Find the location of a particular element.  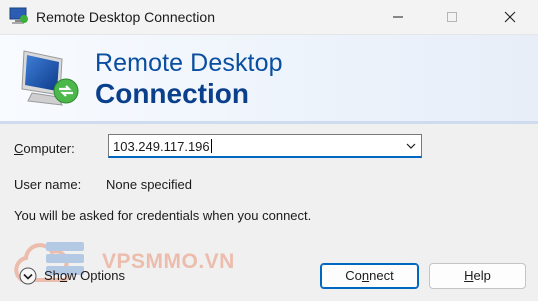

connect-label-prefix: Co is located at coordinates (353, 275).